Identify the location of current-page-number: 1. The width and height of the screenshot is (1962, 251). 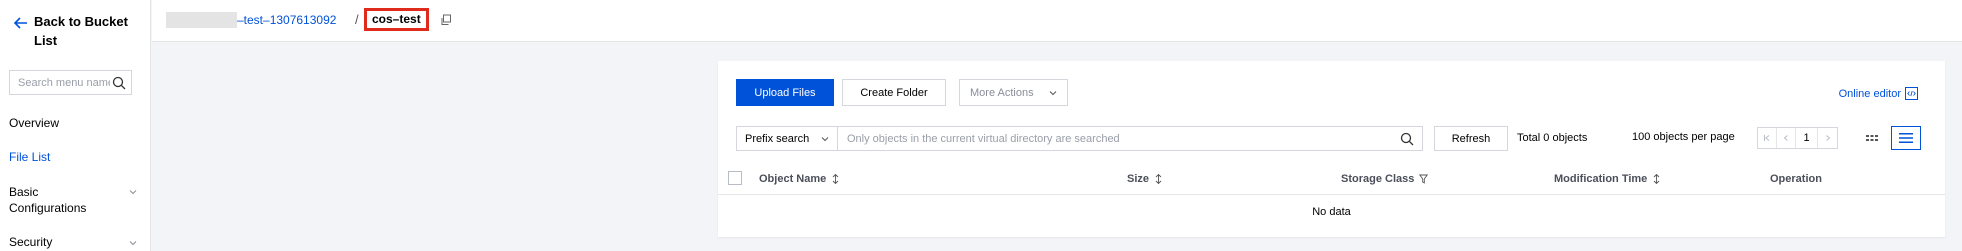
(1807, 138).